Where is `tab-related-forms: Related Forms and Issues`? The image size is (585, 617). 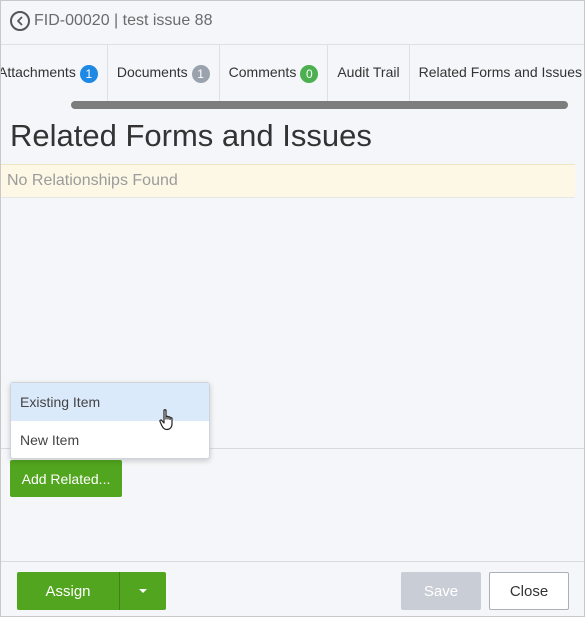 tab-related-forms: Related Forms and Issues is located at coordinates (497, 74).